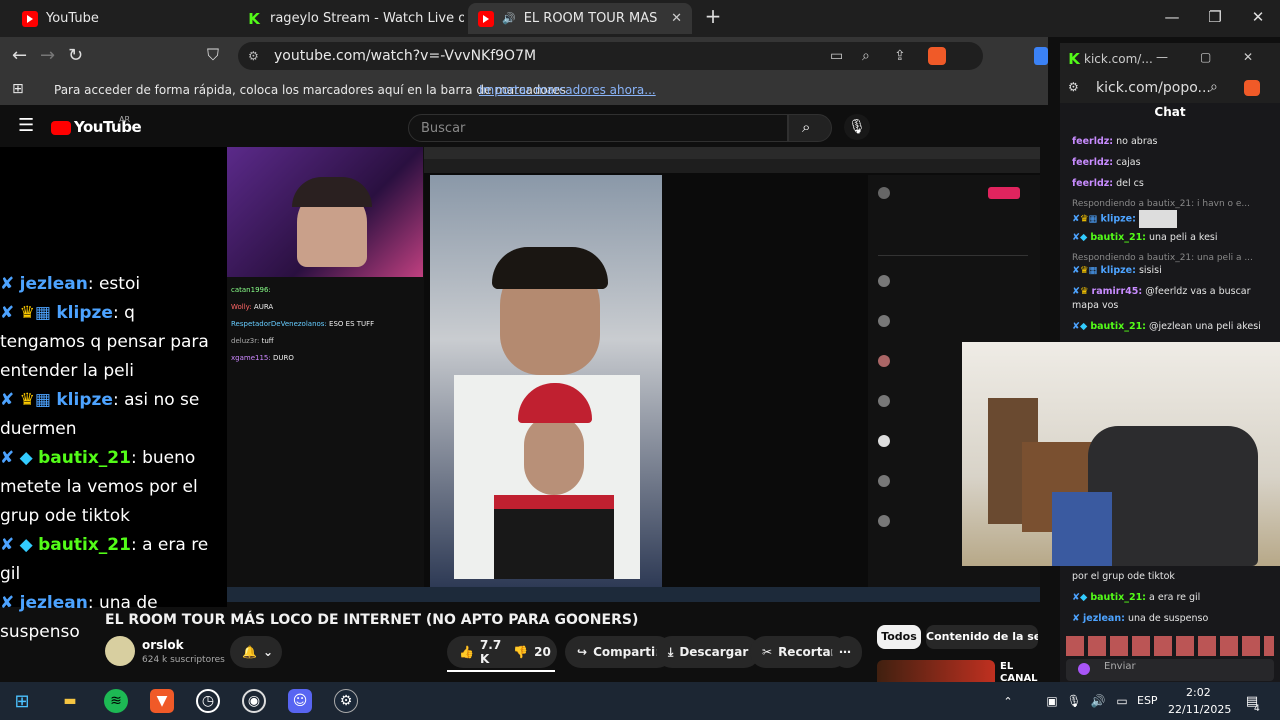 This screenshot has width=1280, height=720. I want to click on channel-name: orslok, so click(163, 645).